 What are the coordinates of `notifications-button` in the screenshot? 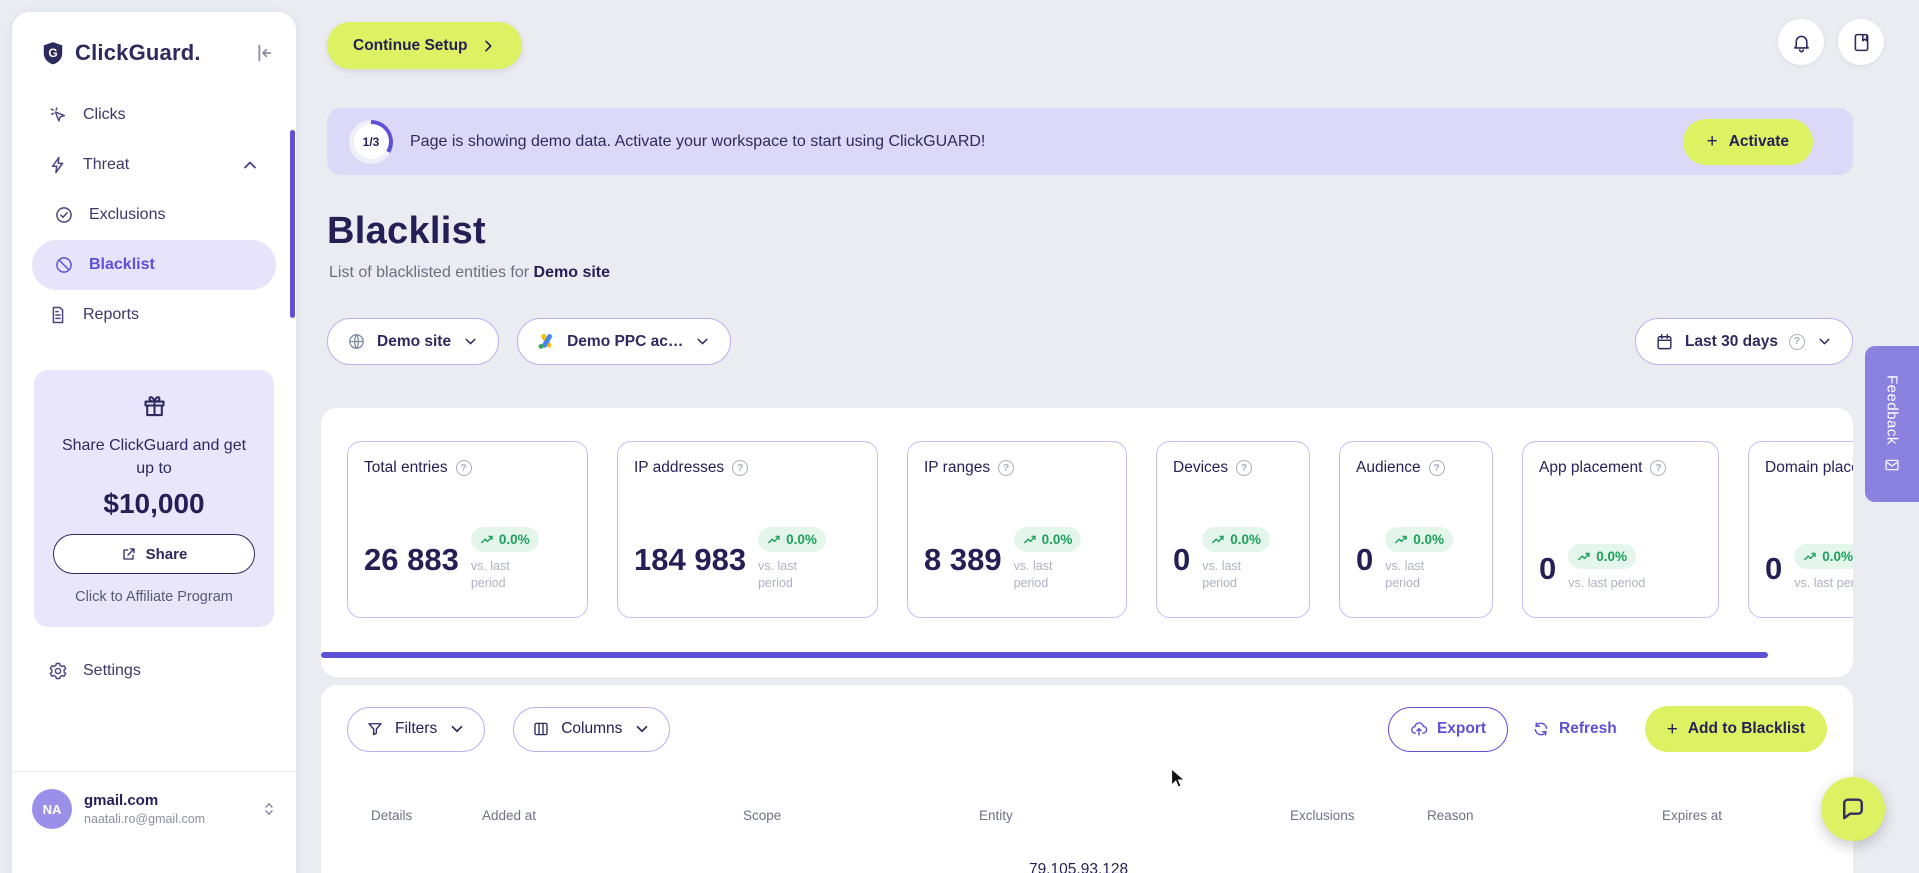 It's located at (1801, 42).